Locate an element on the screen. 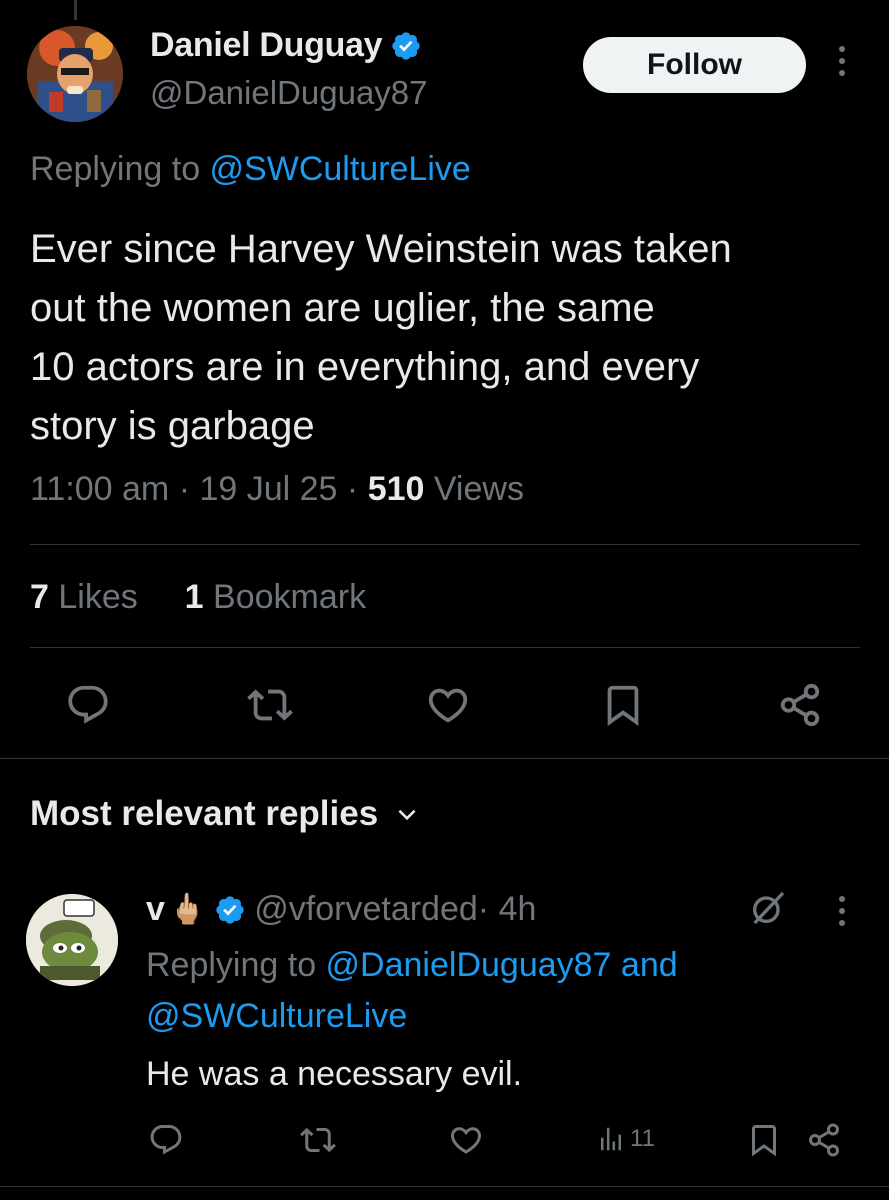 The width and height of the screenshot is (889, 1200). bookmarks-count: 1 is located at coordinates (194, 597).